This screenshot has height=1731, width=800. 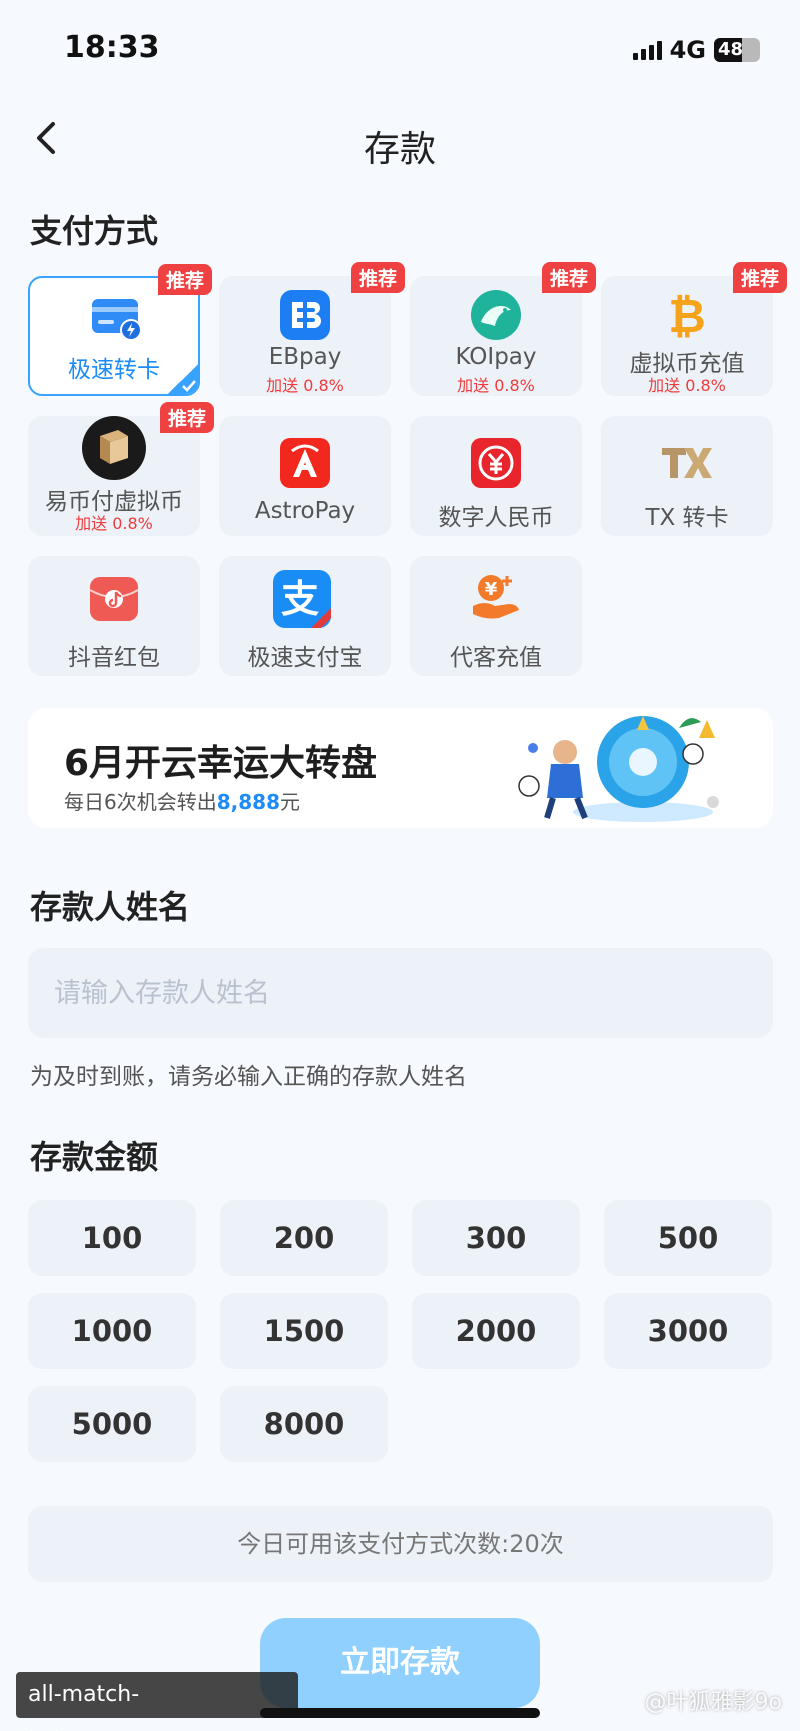 I want to click on payment-method-label: TX 转卡, so click(x=687, y=518).